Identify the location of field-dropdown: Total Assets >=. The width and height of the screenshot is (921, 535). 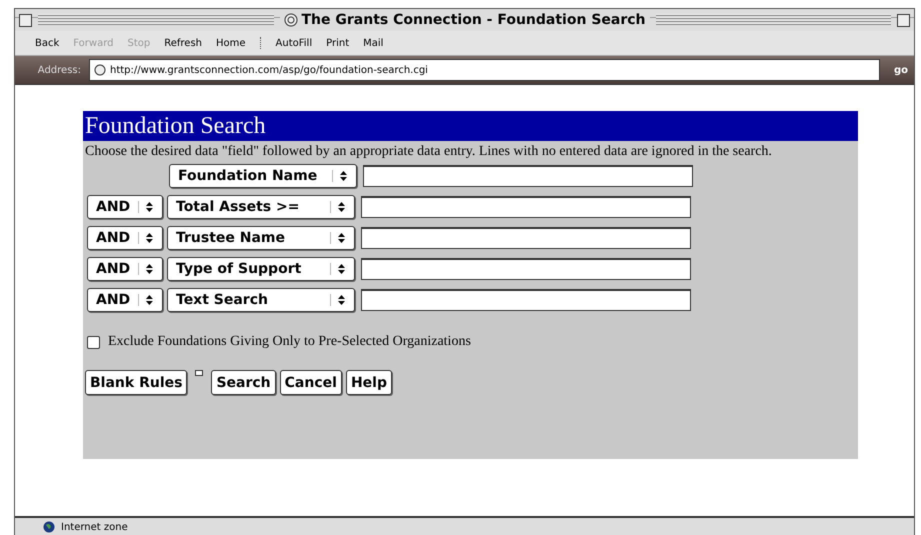
(261, 207).